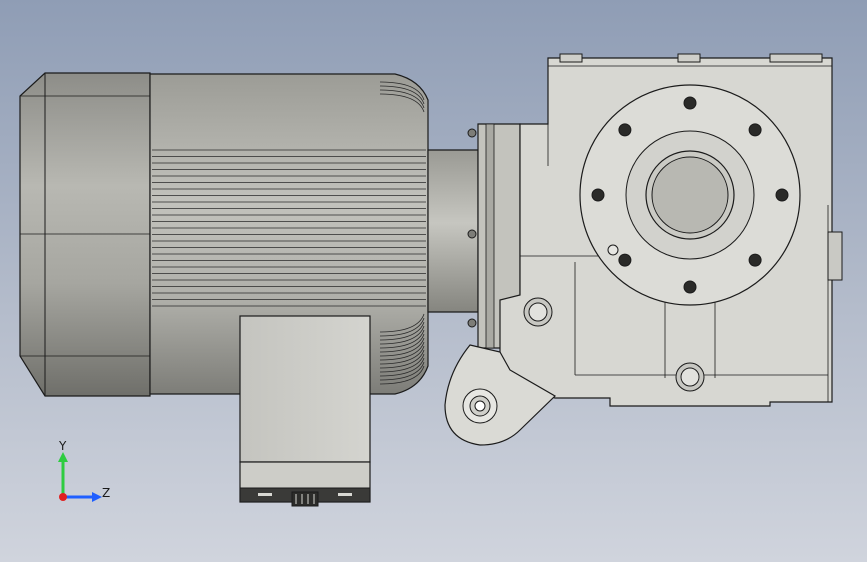  Describe the element at coordinates (690, 195) in the screenshot. I see `output-flange` at that location.